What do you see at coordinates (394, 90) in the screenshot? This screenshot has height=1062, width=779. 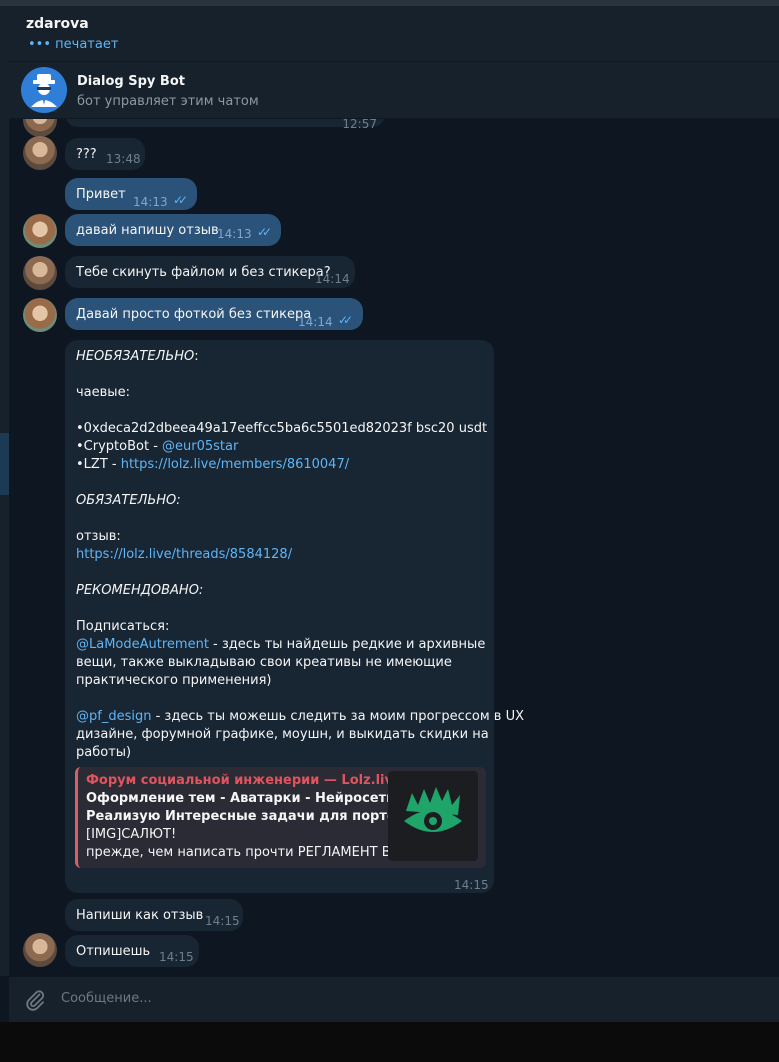 I see `bot-banner: Dialog Spy Bot бот управляет этим чатом` at bounding box center [394, 90].